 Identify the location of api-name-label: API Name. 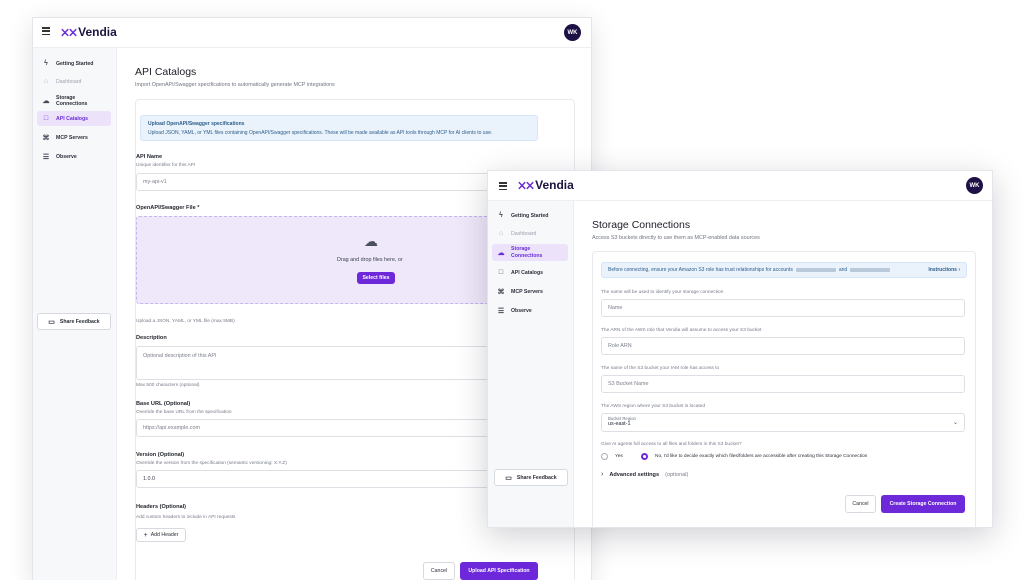
(149, 157).